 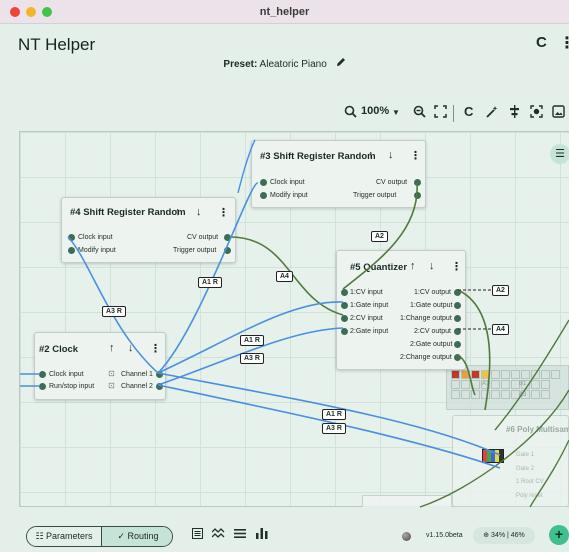 I want to click on partial-node-bottom, so click(x=407, y=501).